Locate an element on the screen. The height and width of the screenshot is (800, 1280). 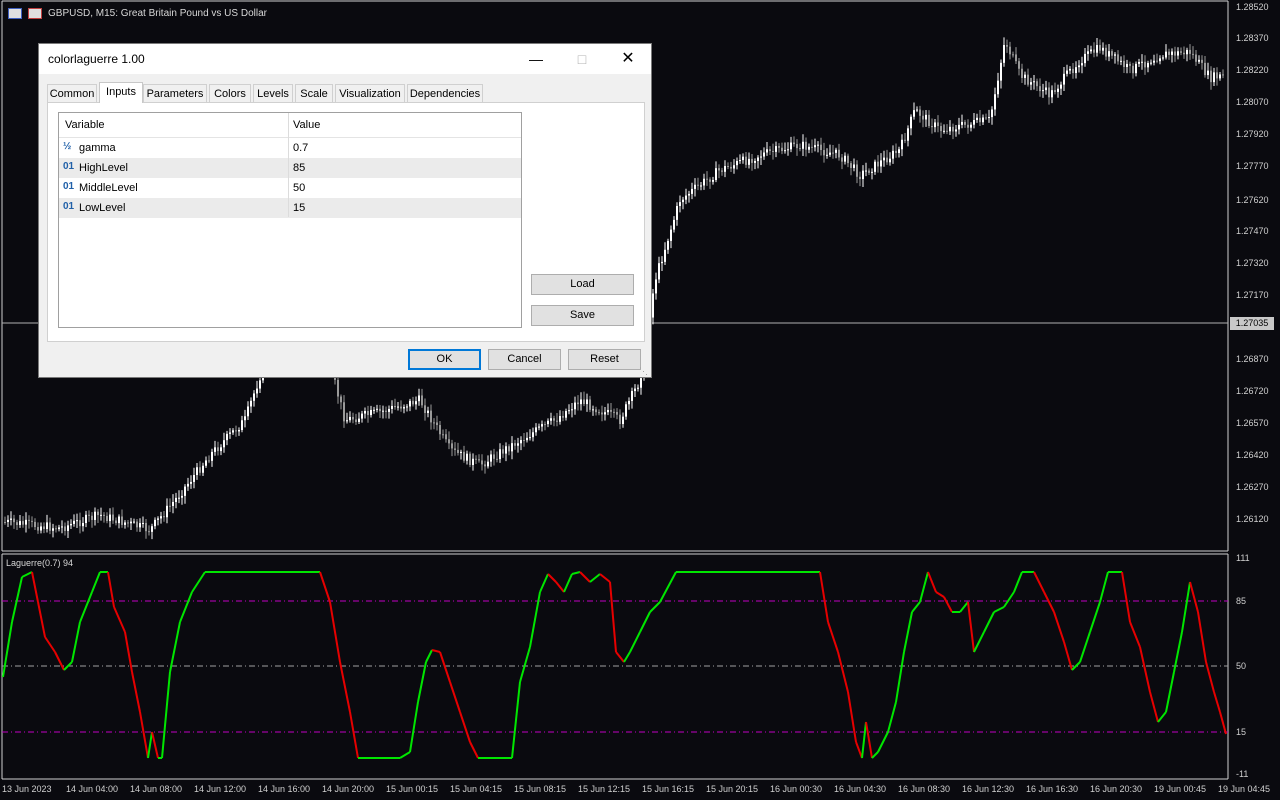
tab-parameters: Parameters is located at coordinates (175, 93).